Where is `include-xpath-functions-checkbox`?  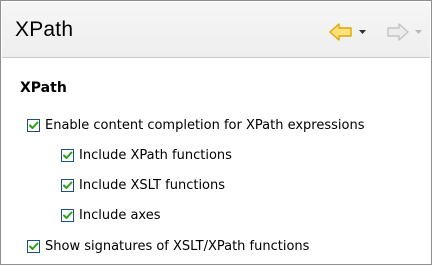
include-xpath-functions-checkbox is located at coordinates (67, 155).